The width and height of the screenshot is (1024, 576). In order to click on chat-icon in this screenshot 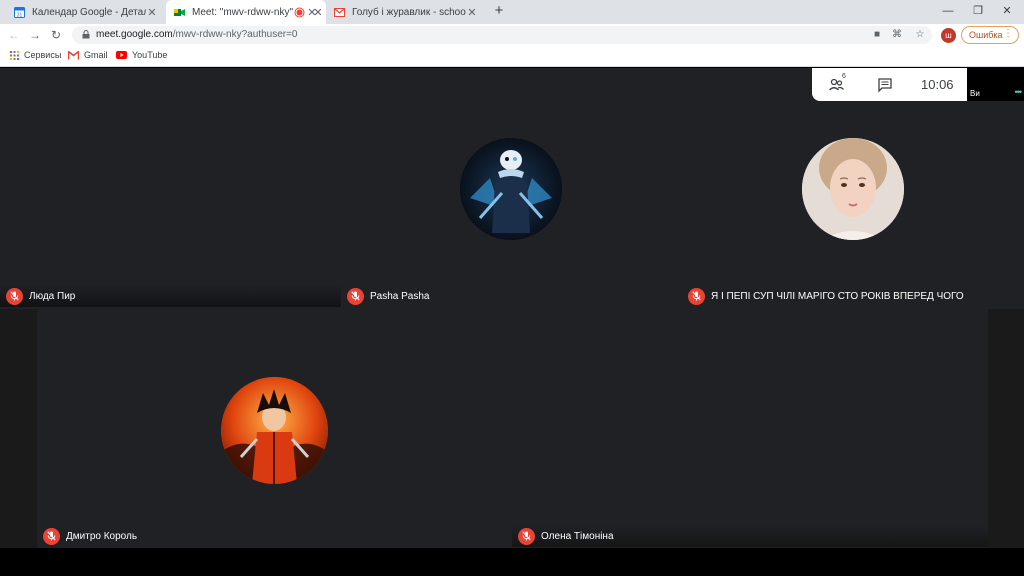, I will do `click(885, 85)`.